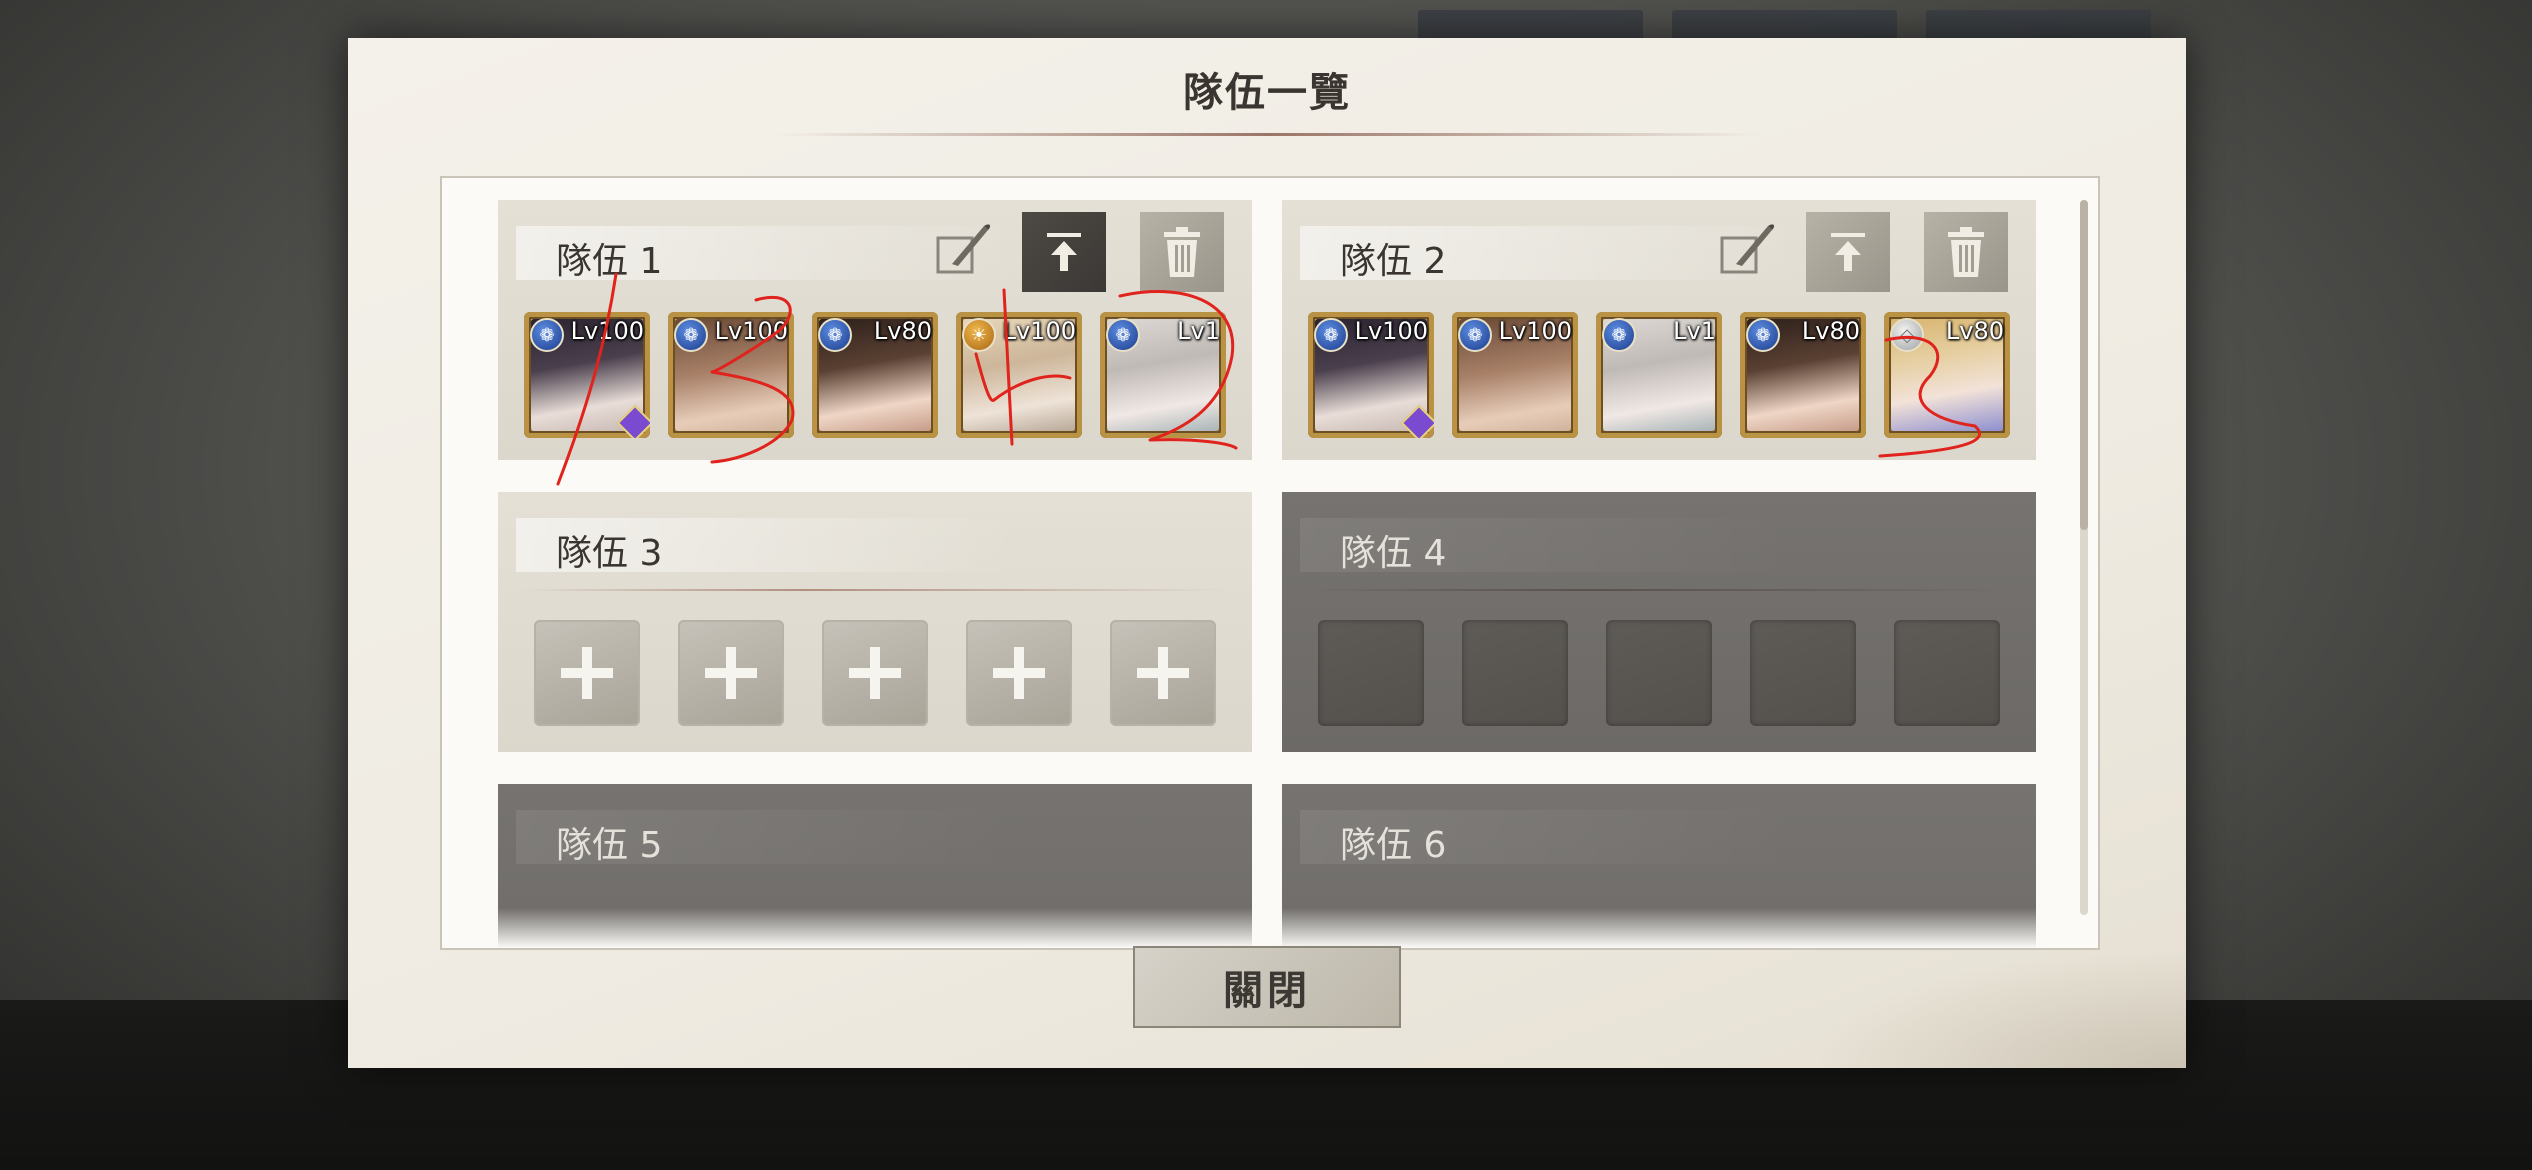 This screenshot has width=2532, height=1170. I want to click on member-slot: ☀ Lv100, so click(1019, 375).